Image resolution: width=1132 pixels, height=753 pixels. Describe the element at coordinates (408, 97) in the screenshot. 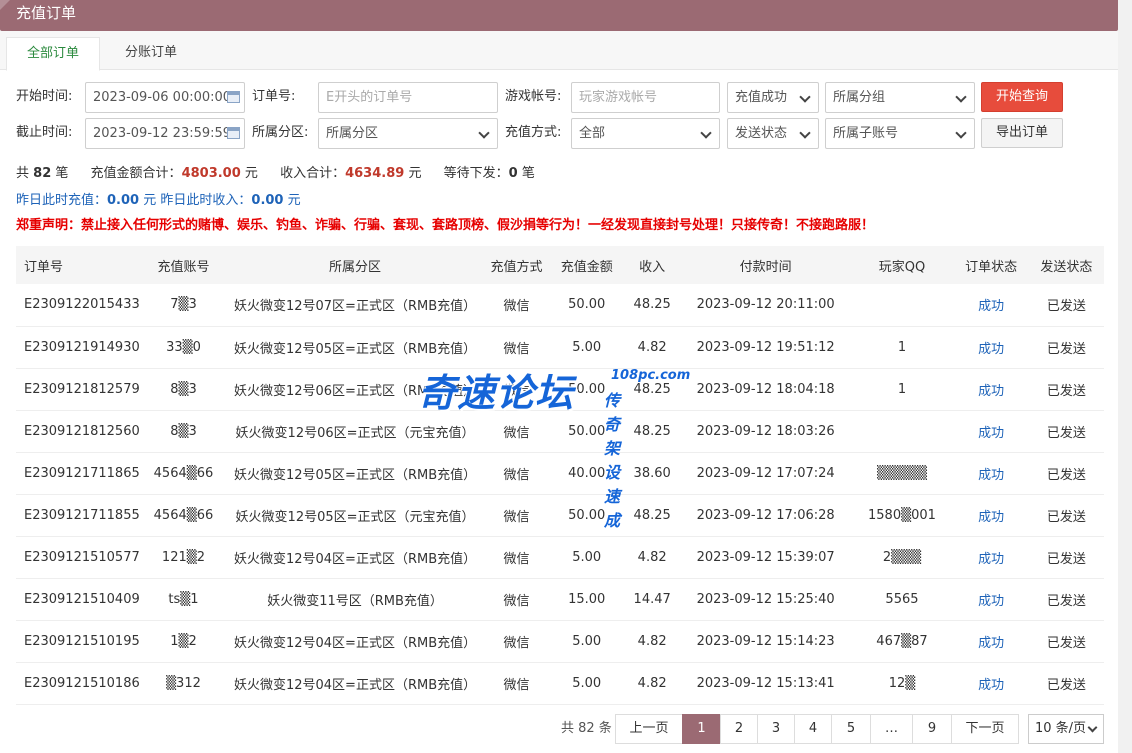

I see `order-no-input: E开头的订单号` at that location.